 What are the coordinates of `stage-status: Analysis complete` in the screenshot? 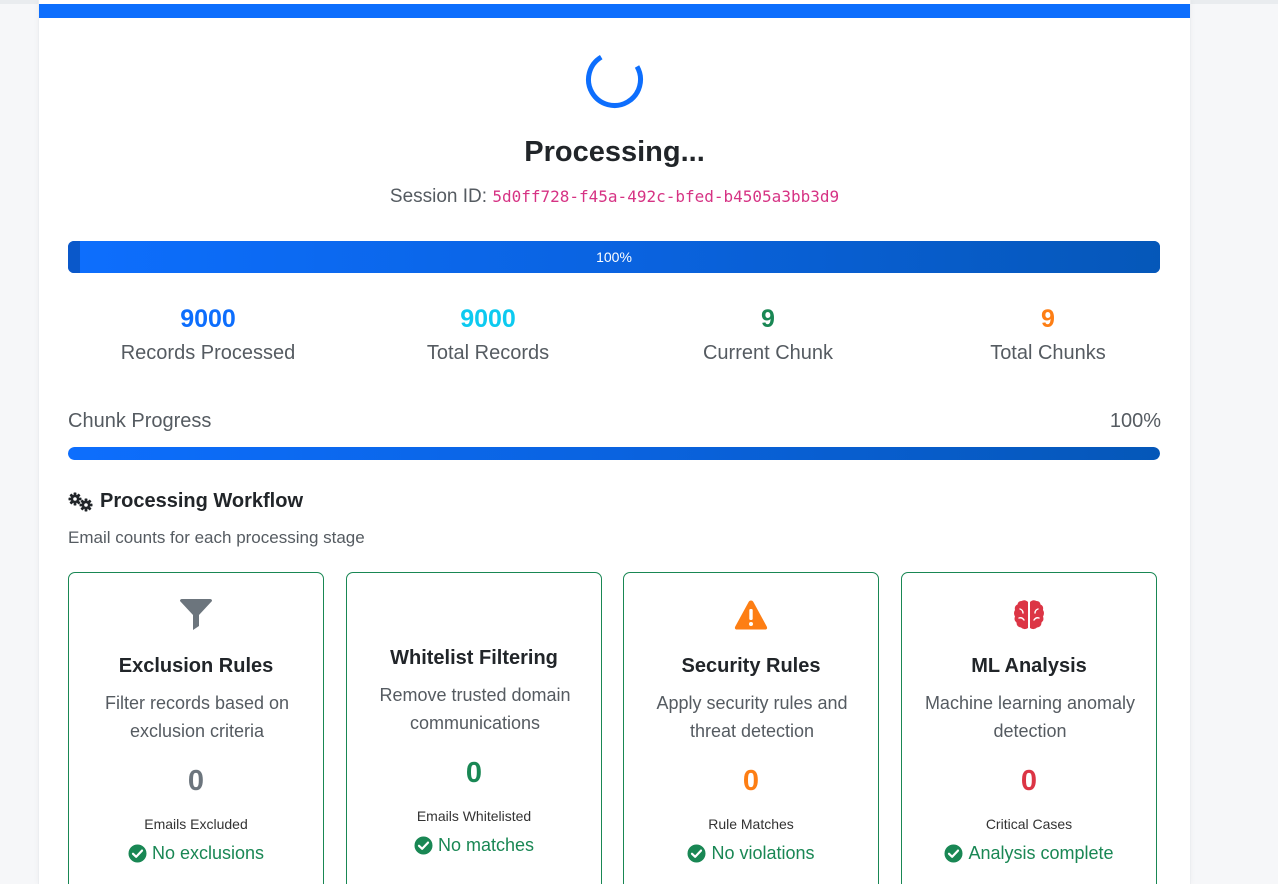 It's located at (1029, 853).